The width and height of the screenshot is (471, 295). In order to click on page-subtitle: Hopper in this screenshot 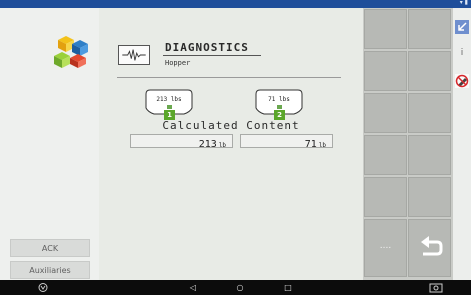, I will do `click(178, 63)`.